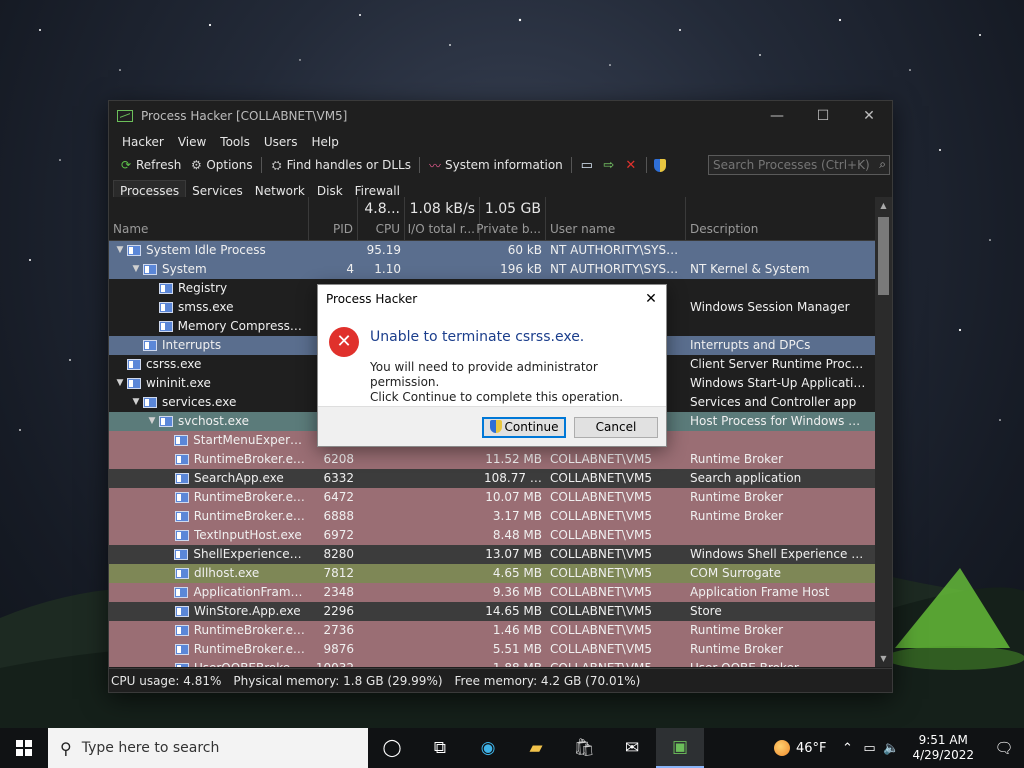  I want to click on search-input, so click(799, 165).